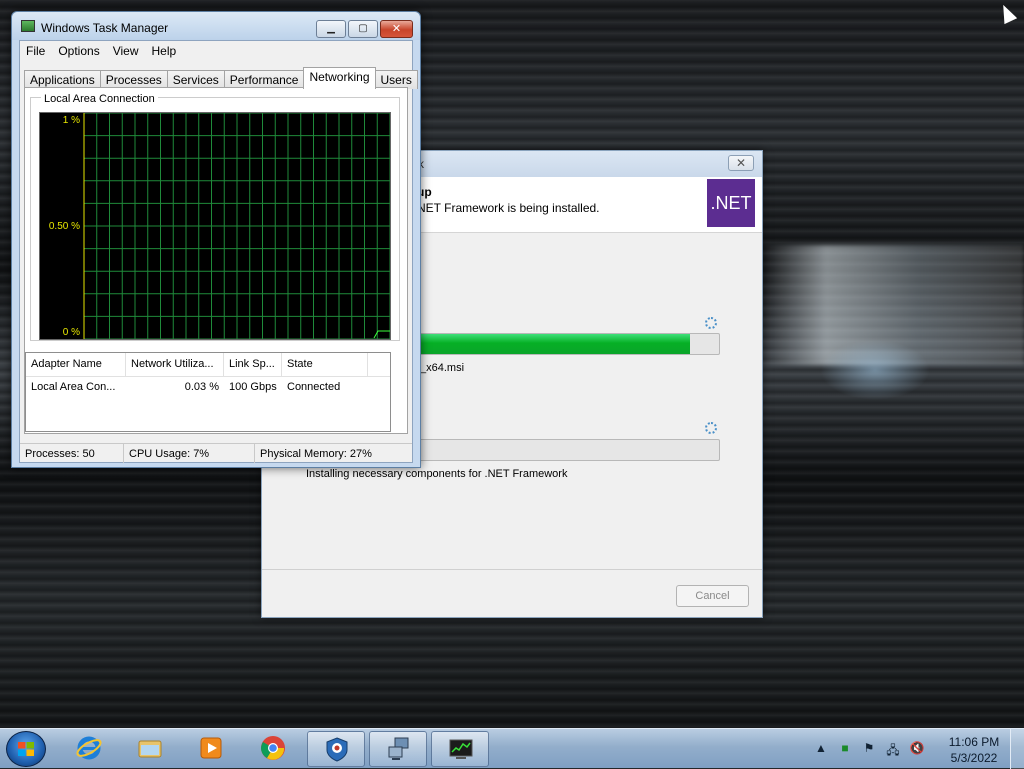 The width and height of the screenshot is (1024, 769). What do you see at coordinates (189, 453) in the screenshot?
I see `status-cpu: CPU Usage: 7%` at bounding box center [189, 453].